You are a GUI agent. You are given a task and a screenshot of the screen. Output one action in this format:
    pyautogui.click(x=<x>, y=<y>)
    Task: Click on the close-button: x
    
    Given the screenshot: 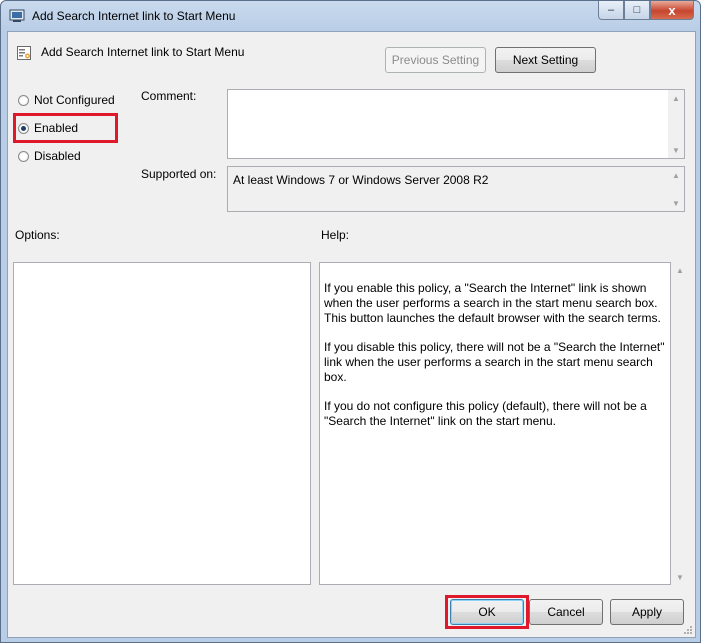 What is the action you would take?
    pyautogui.click(x=672, y=10)
    